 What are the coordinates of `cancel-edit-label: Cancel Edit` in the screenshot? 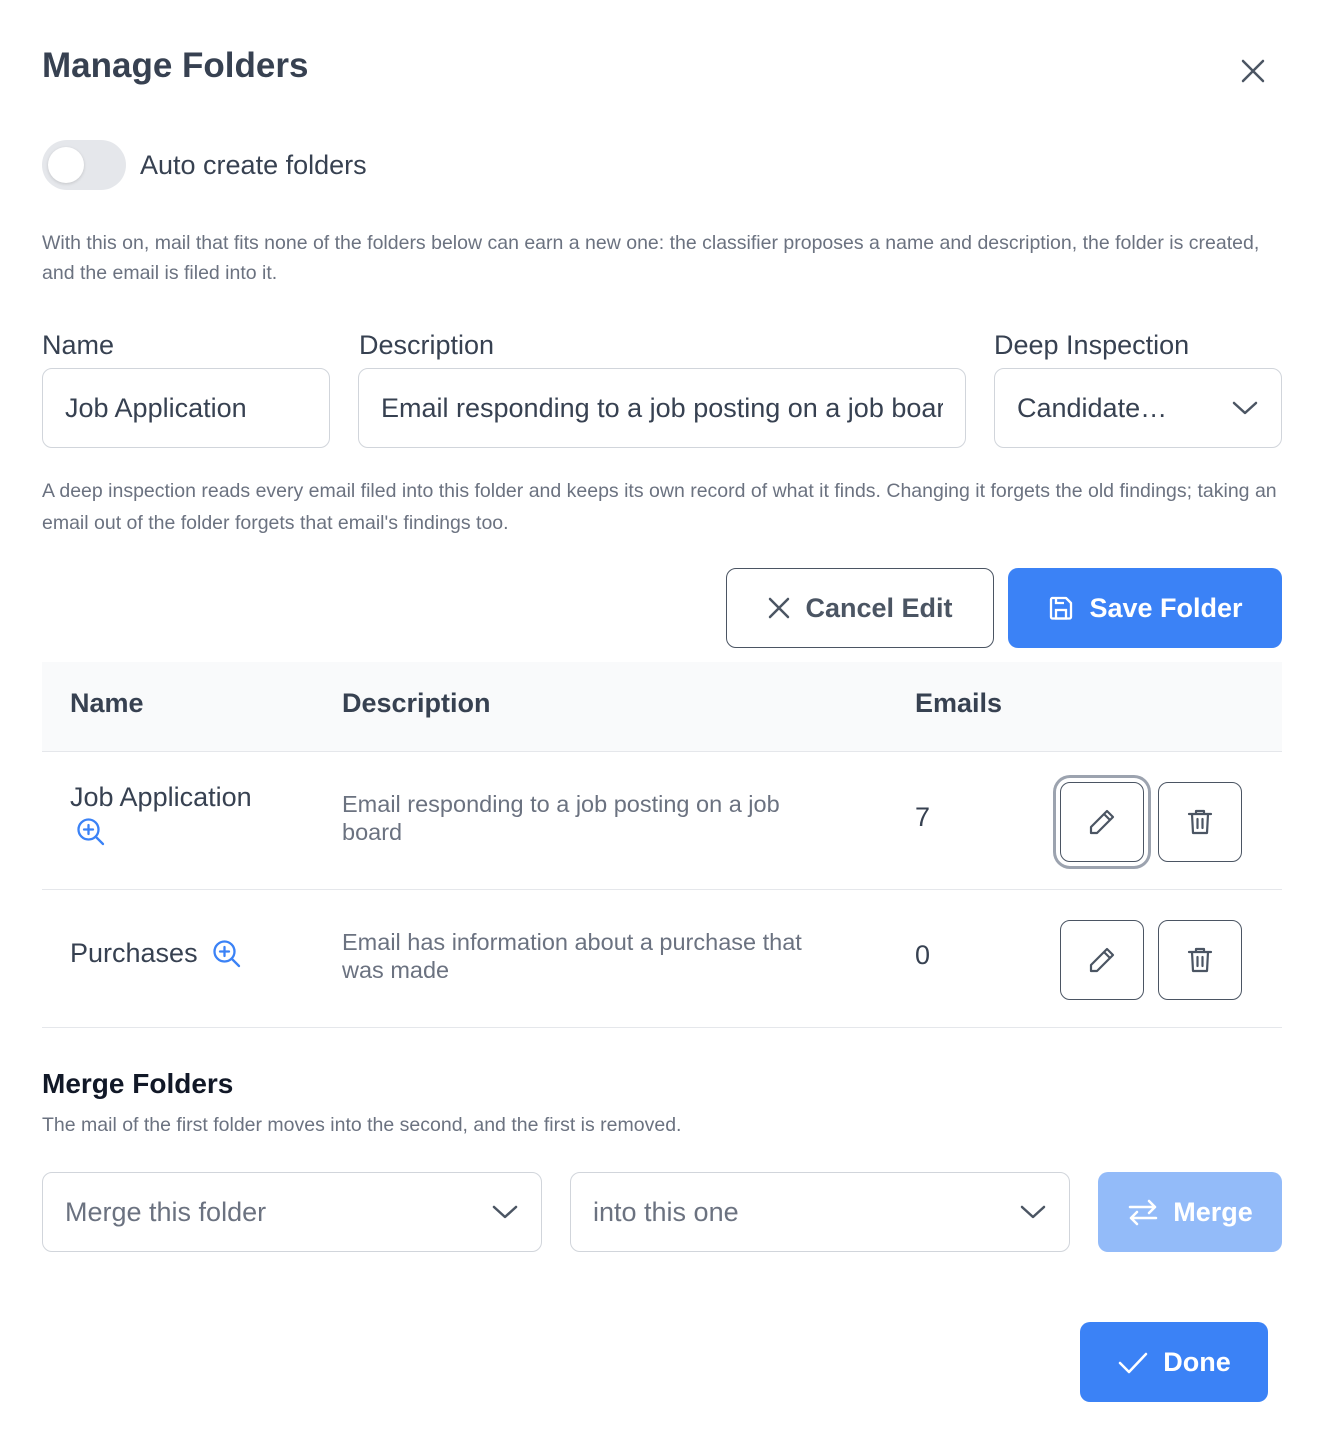 It's located at (879, 607).